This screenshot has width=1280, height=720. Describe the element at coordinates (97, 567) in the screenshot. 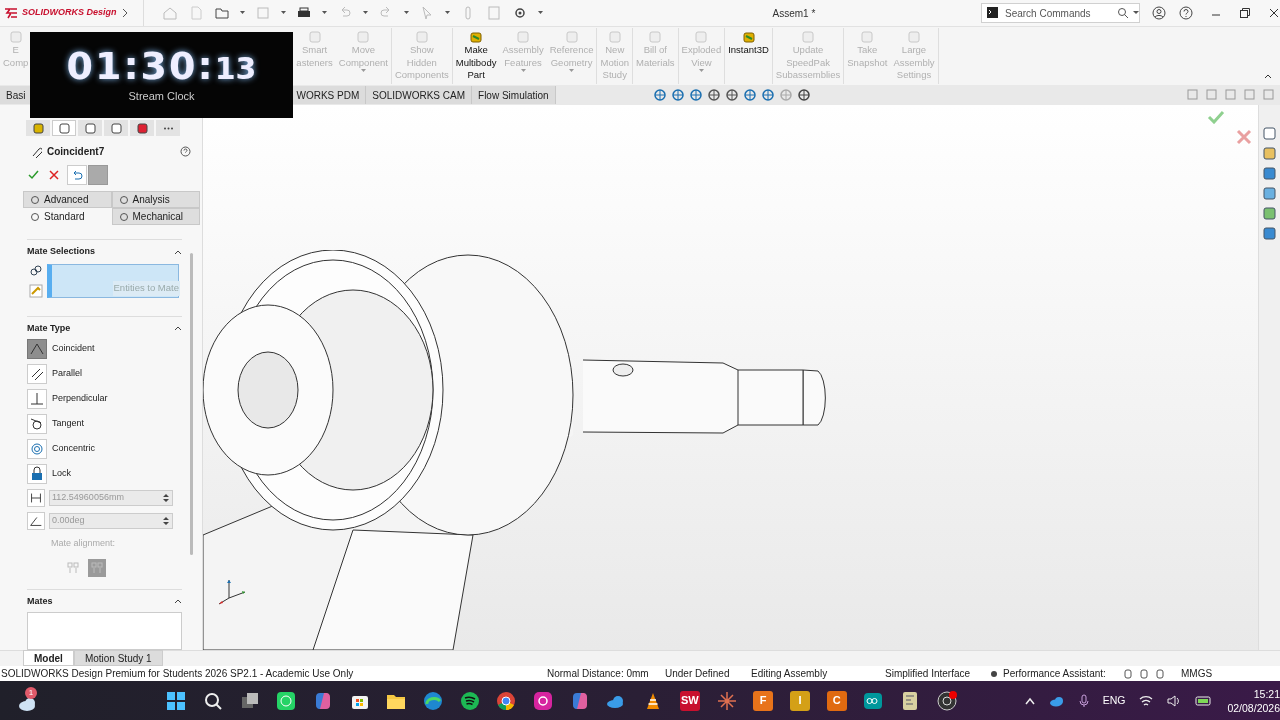

I see `alignment-button` at that location.